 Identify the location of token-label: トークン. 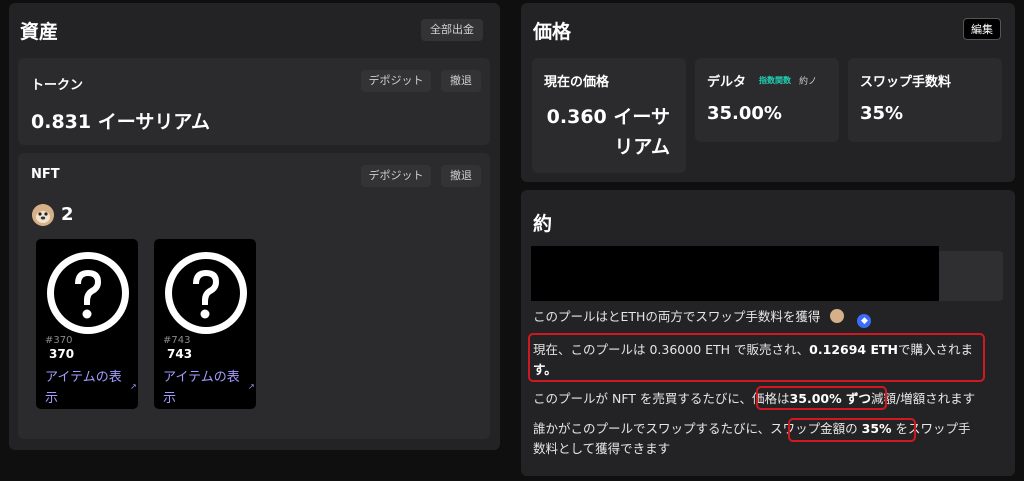
(57, 85).